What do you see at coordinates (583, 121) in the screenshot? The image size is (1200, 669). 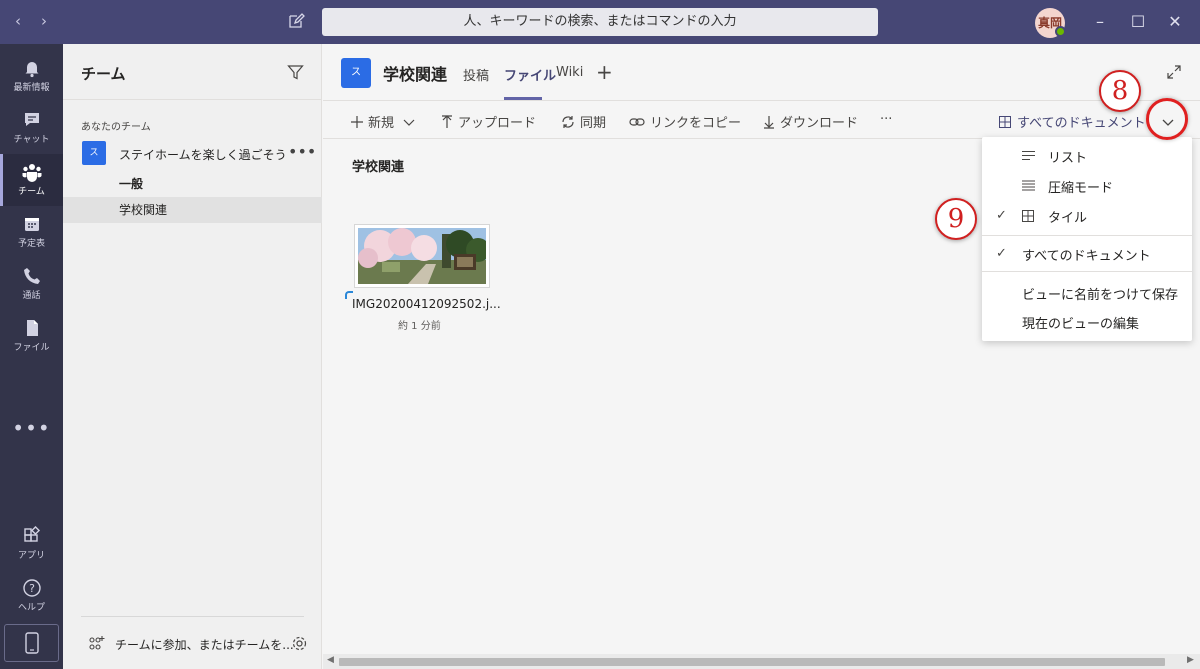 I see `sync-button: 同期` at bounding box center [583, 121].